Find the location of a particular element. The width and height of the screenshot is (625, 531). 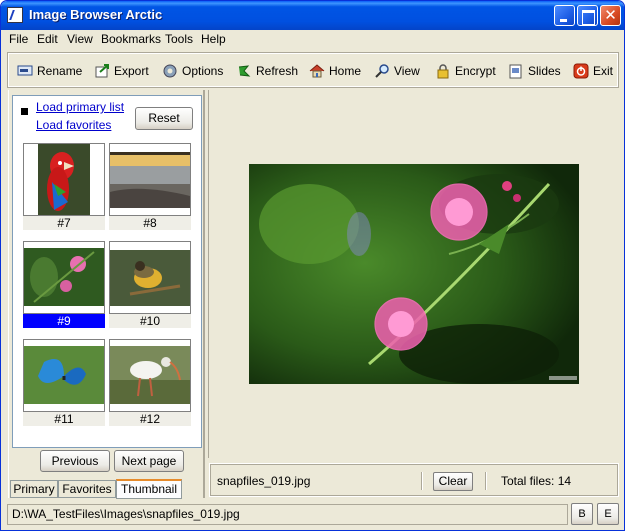

thumbnail-image-ibis is located at coordinates (150, 375).